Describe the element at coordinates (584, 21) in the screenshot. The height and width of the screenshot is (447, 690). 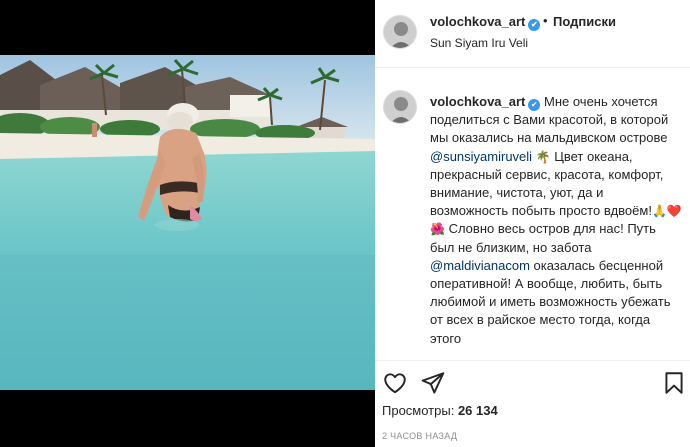
I see `following-button: Подписки` at that location.